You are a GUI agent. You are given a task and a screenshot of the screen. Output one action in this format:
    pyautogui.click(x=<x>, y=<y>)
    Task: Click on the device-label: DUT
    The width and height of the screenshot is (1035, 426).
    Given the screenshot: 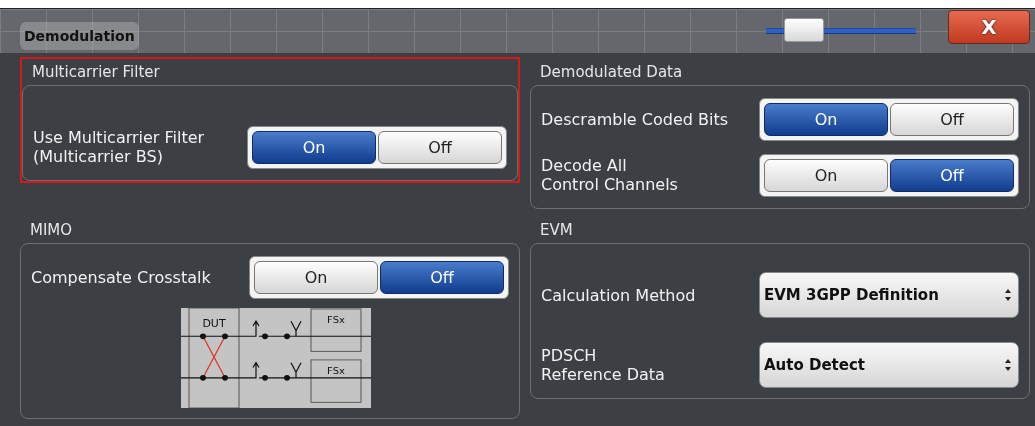 What is the action you would take?
    pyautogui.click(x=214, y=323)
    